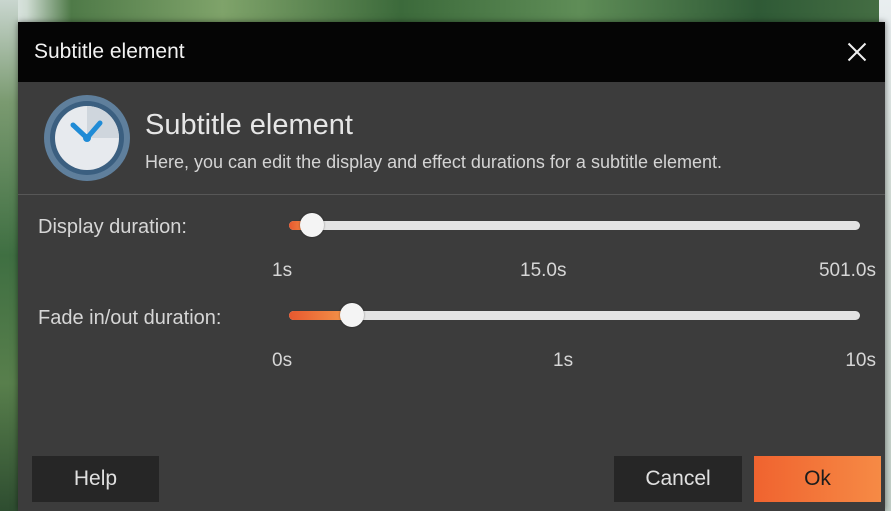  I want to click on desktop-background-left, so click(9, 255).